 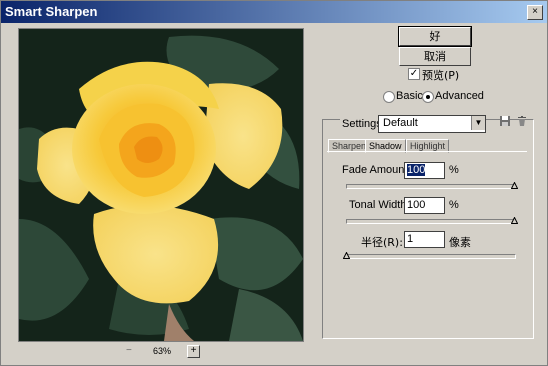 I want to click on title-bar: Smart Sharpen ×, so click(x=274, y=12).